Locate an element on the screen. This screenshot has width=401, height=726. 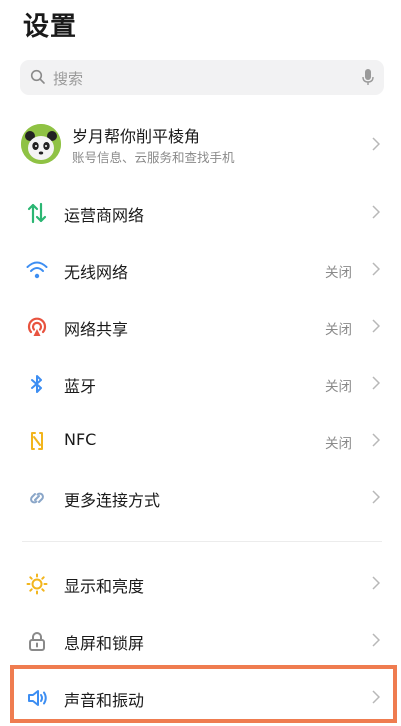
search-input: 搜索 is located at coordinates (68, 78).